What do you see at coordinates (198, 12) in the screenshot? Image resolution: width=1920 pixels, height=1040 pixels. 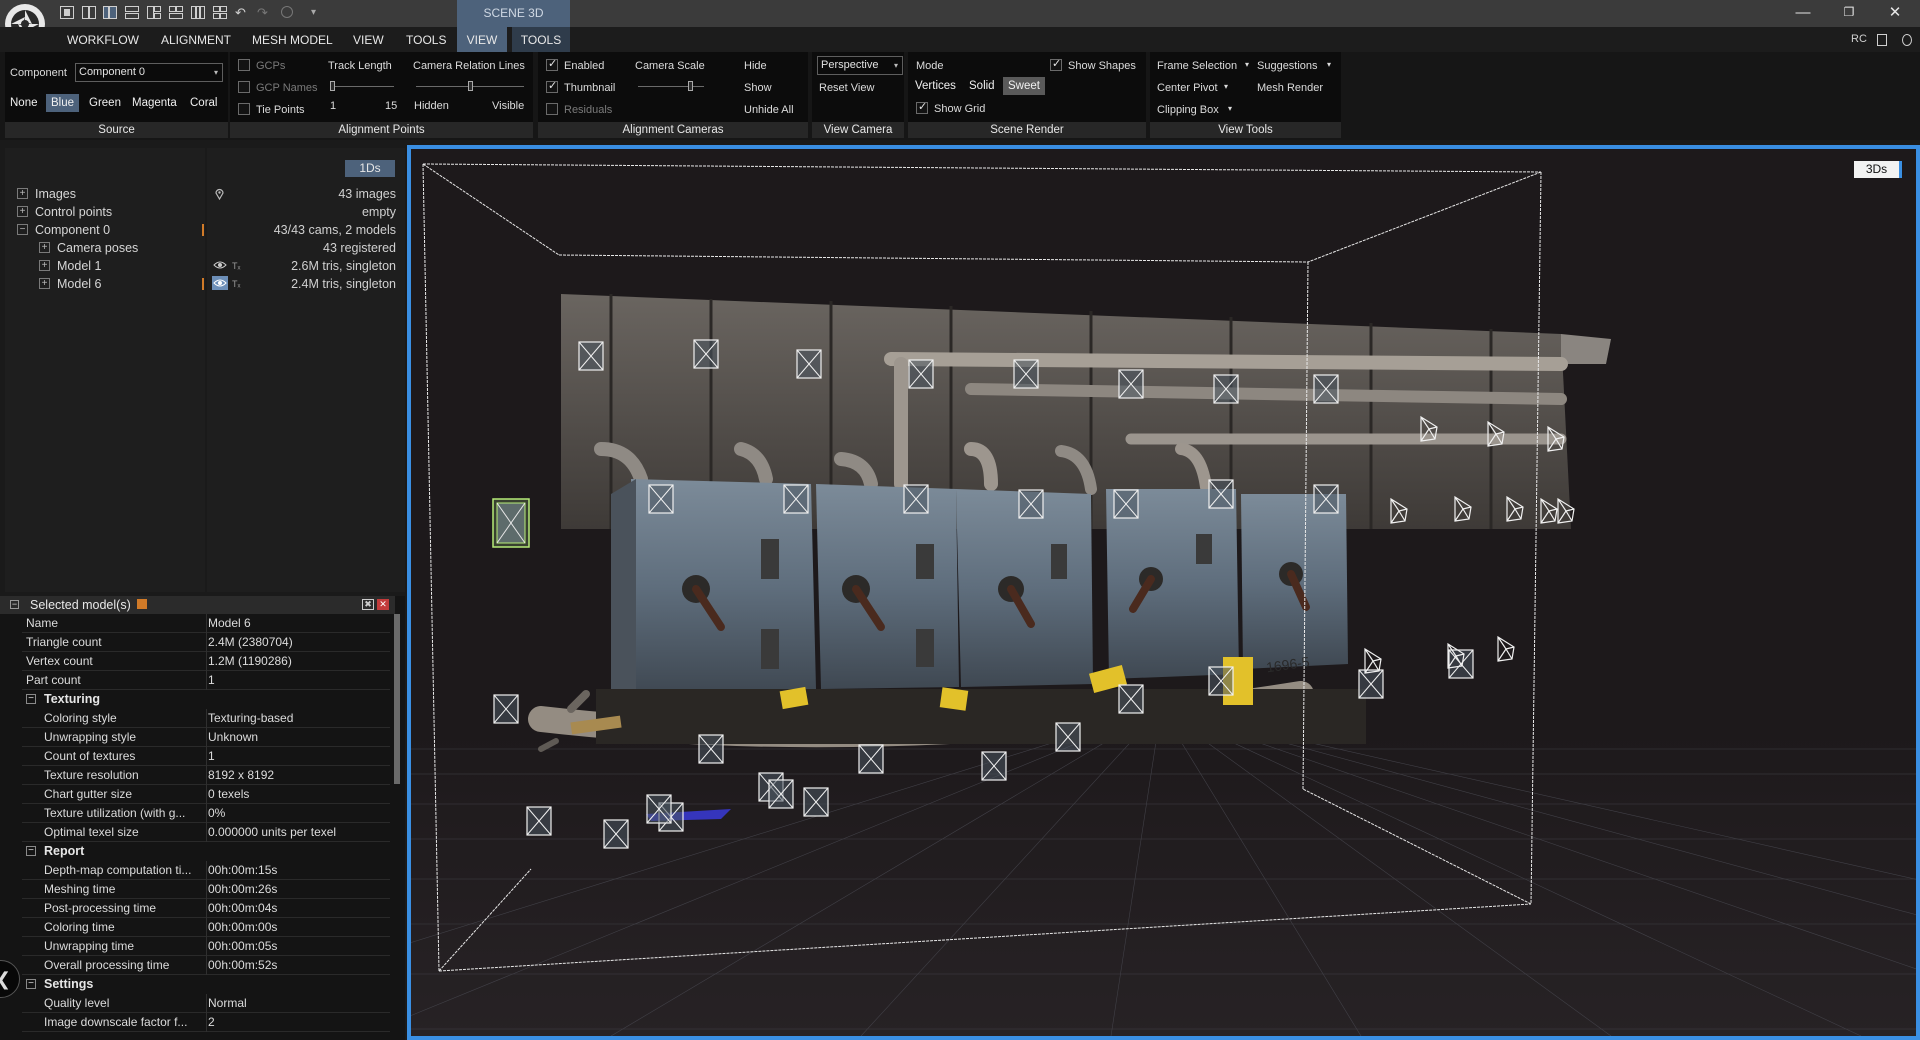 I see `layout-7-icon` at bounding box center [198, 12].